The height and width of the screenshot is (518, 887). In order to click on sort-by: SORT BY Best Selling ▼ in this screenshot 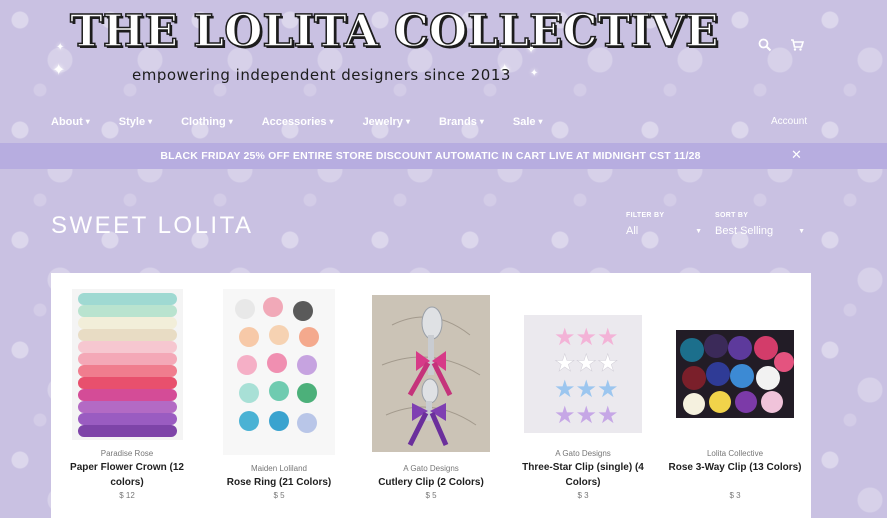, I will do `click(760, 224)`.